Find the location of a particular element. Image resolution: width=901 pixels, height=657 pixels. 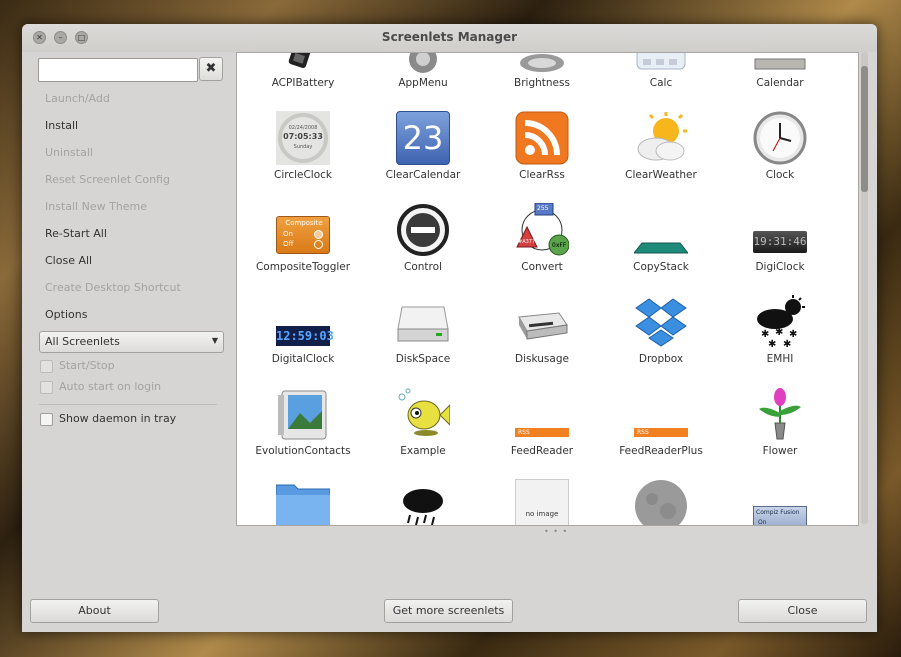

screenlet-item: no image is located at coordinates (542, 502).